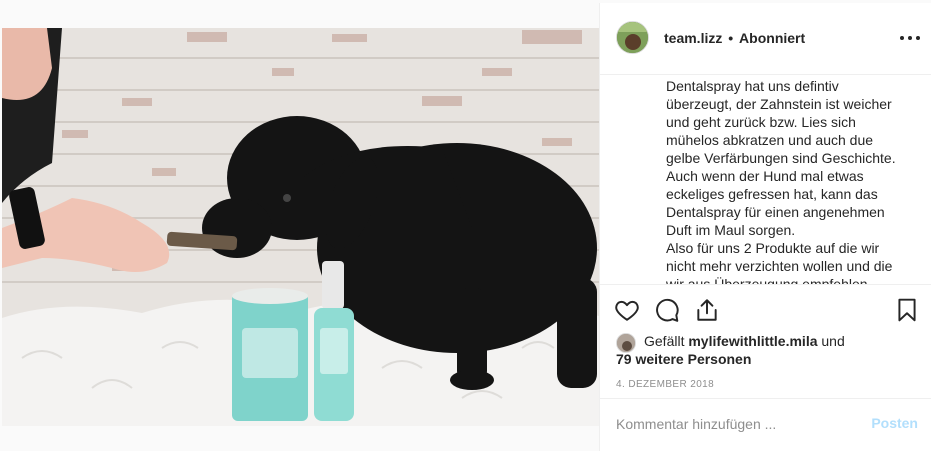 The height and width of the screenshot is (451, 931). I want to click on heart-icon, so click(628, 311).